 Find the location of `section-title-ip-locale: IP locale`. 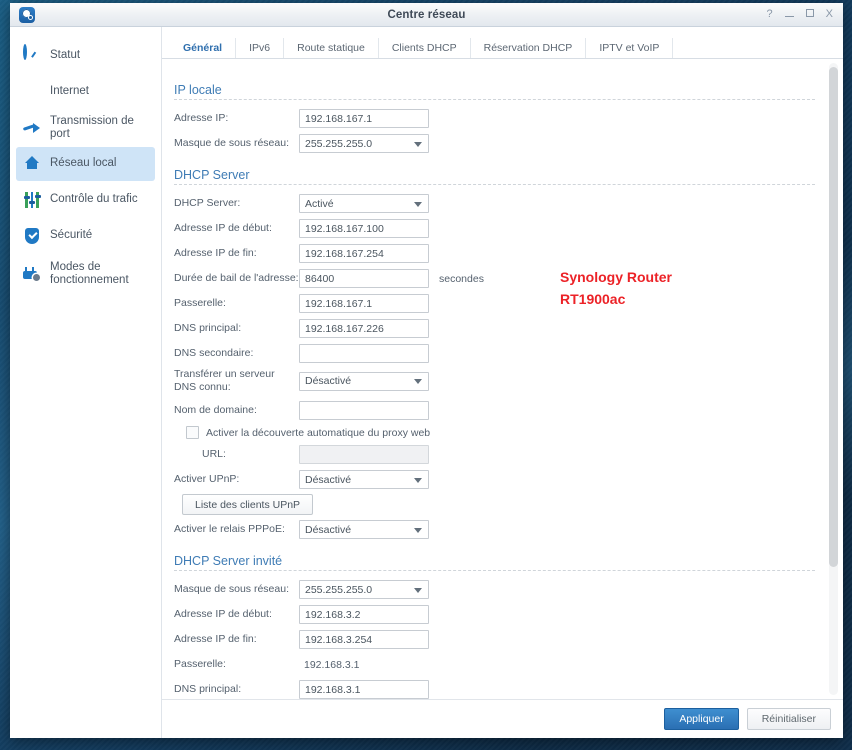

section-title-ip-locale: IP locale is located at coordinates (198, 90).